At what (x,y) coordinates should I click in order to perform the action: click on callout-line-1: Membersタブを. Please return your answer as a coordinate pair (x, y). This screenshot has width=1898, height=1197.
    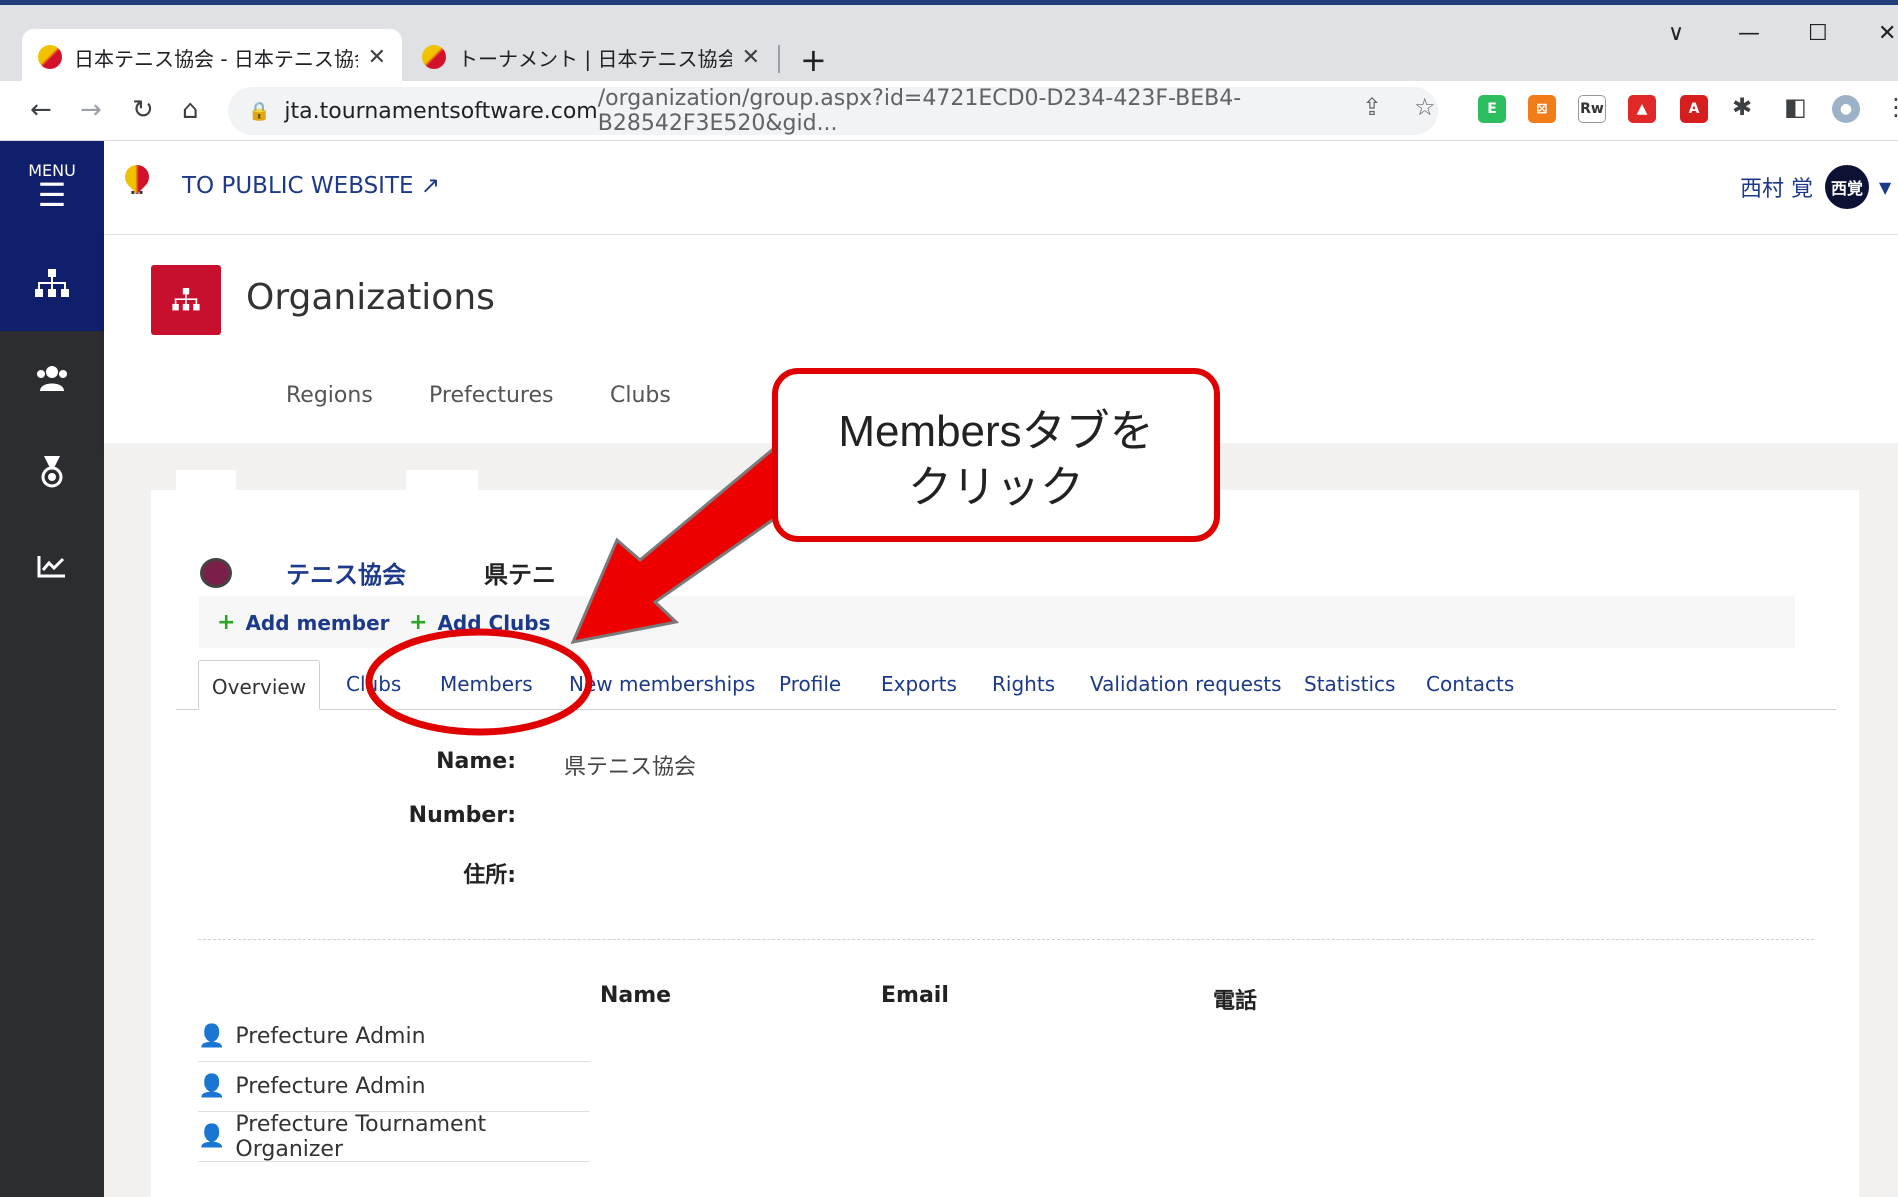
    Looking at the image, I should click on (996, 431).